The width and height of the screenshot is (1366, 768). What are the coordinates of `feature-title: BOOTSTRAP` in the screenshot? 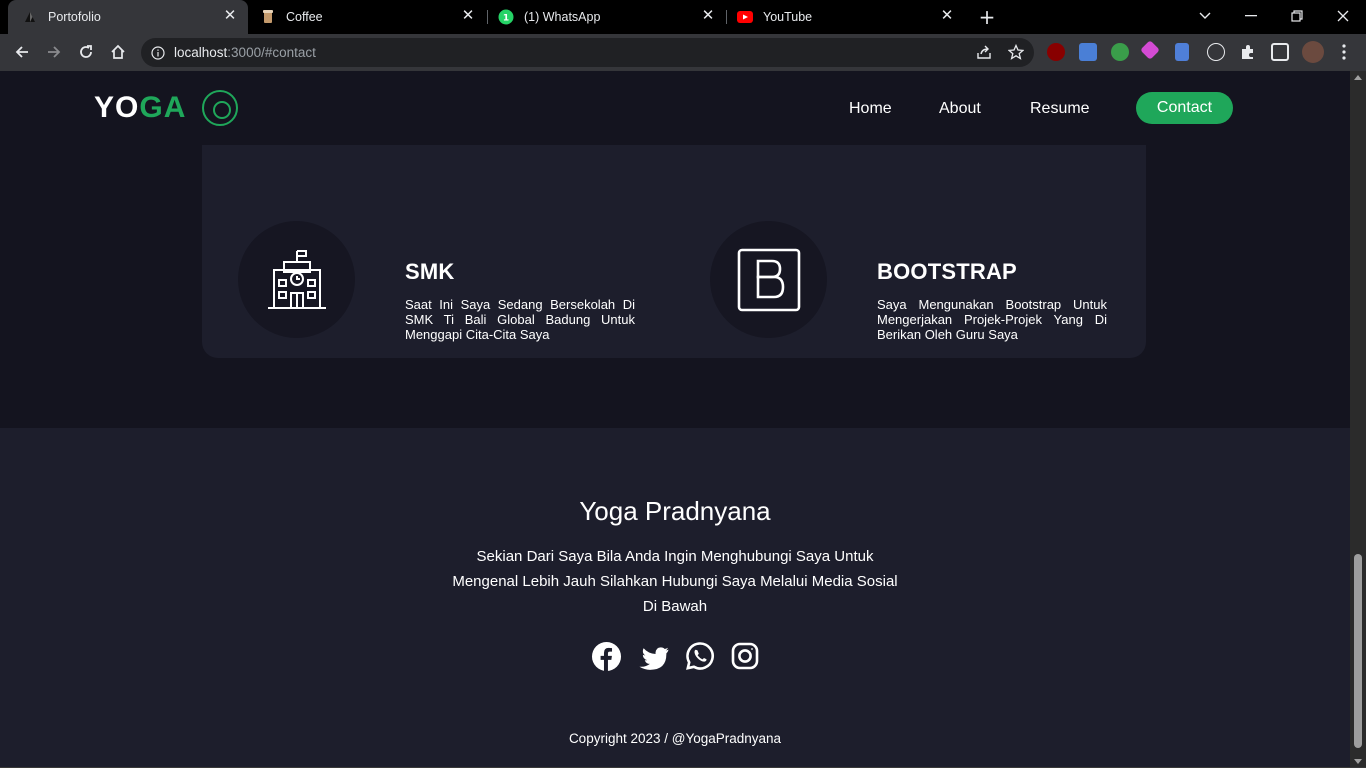 It's located at (947, 271).